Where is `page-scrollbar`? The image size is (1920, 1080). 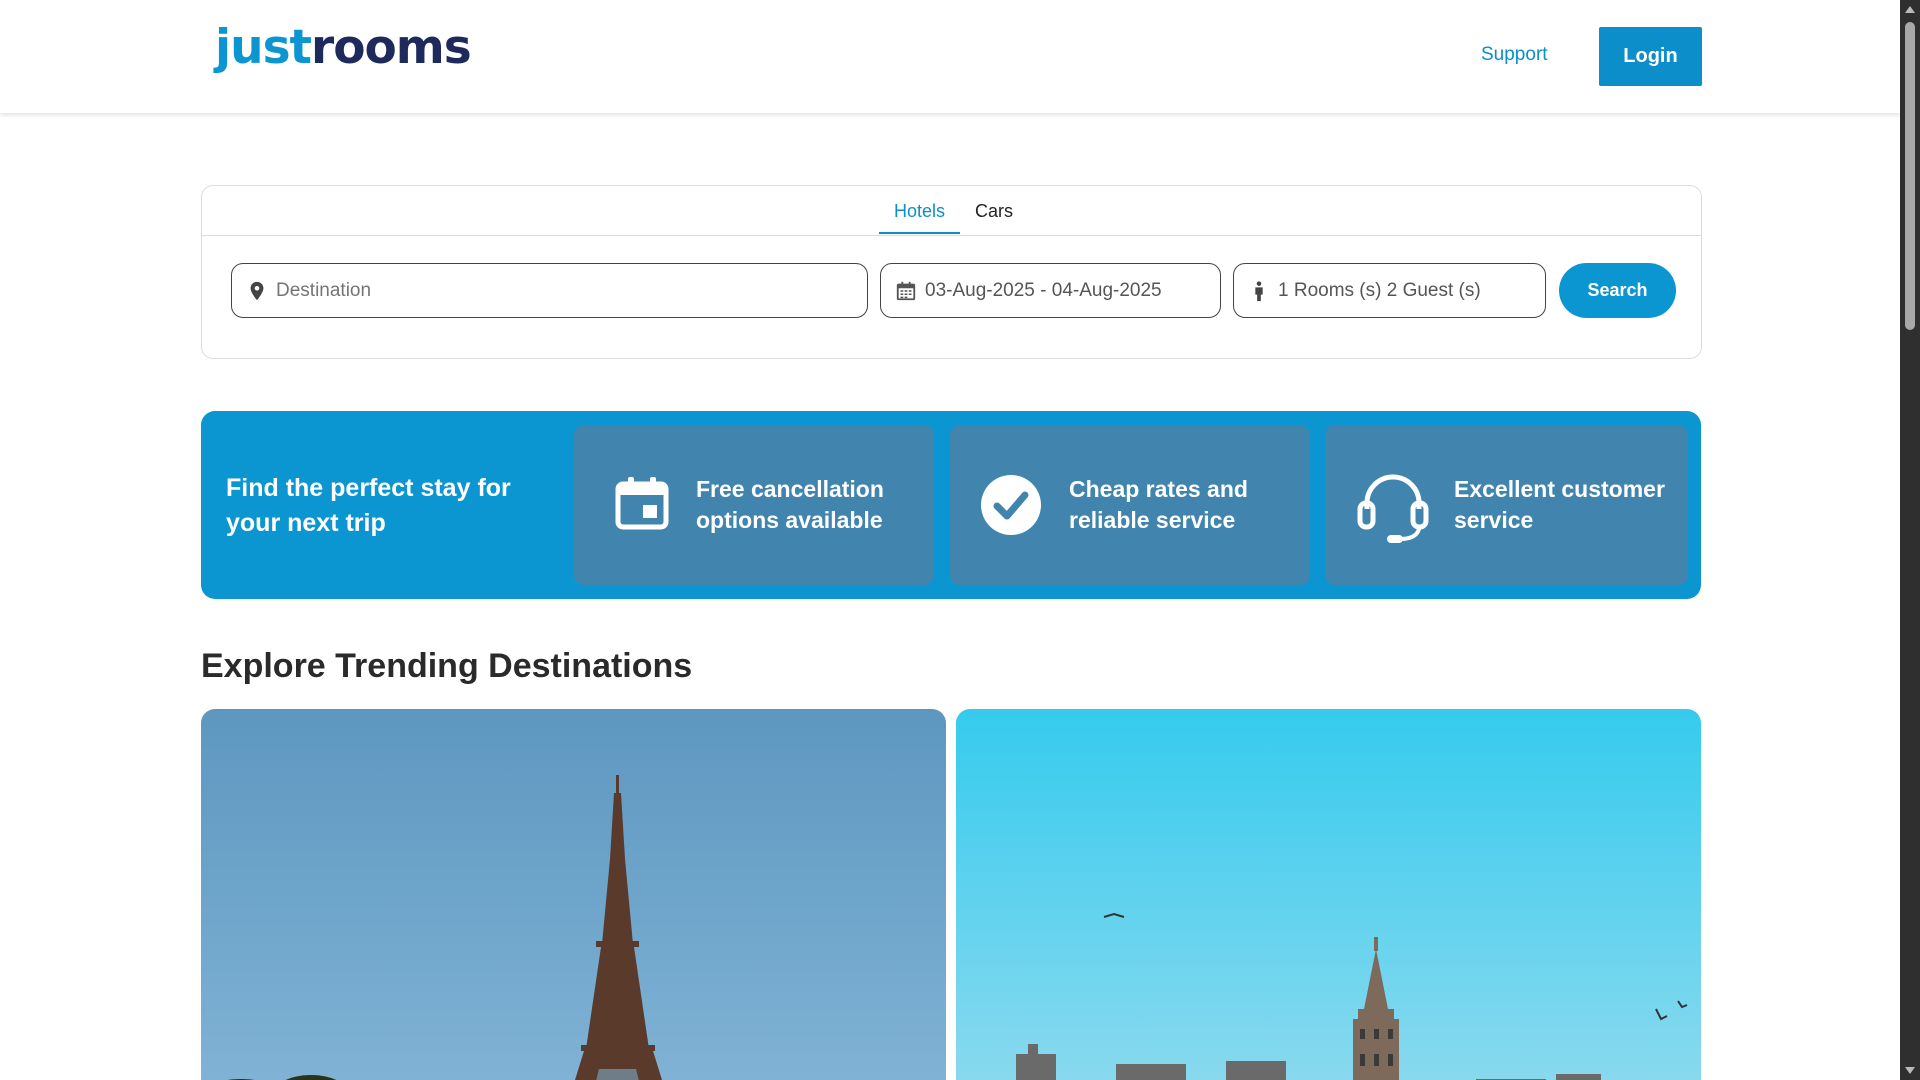
page-scrollbar is located at coordinates (1910, 540).